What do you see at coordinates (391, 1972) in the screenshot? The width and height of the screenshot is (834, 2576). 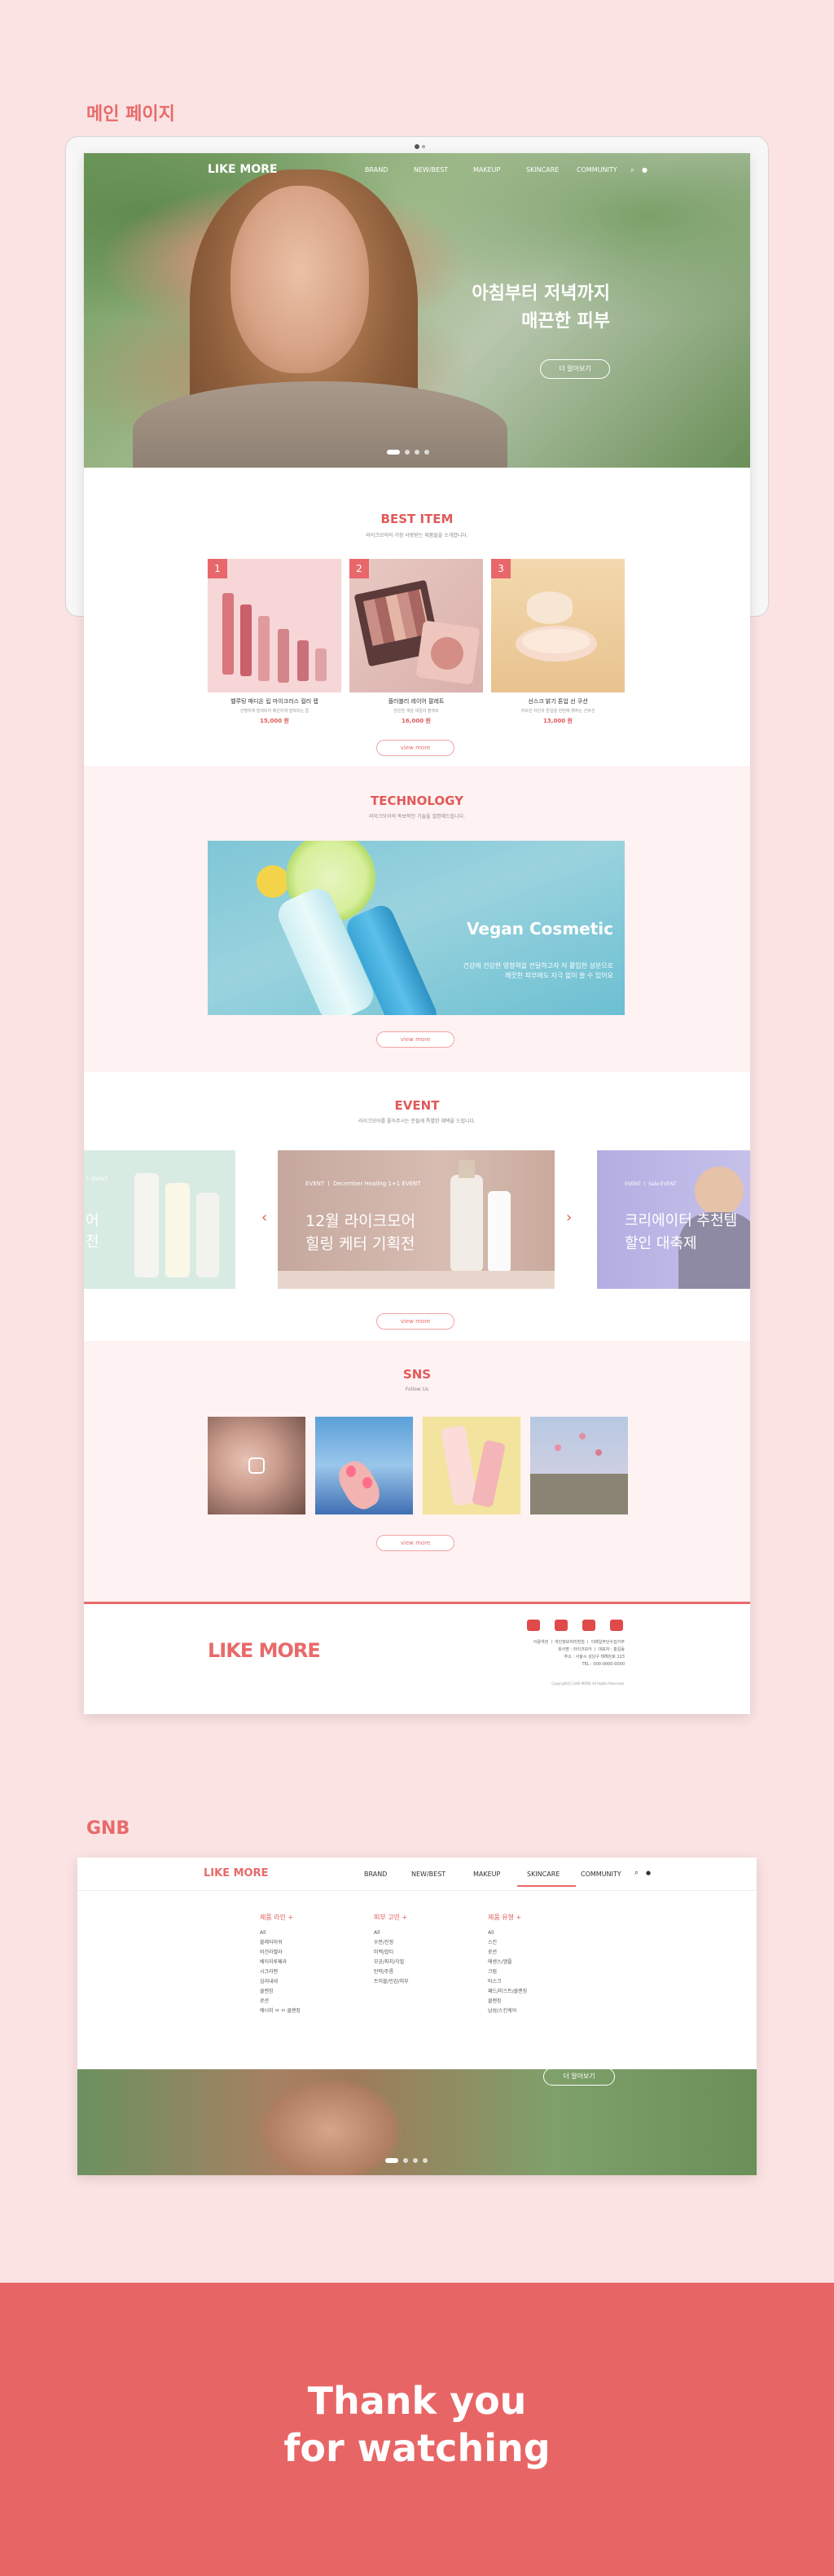 I see `gnb-link: 탄력/주름` at bounding box center [391, 1972].